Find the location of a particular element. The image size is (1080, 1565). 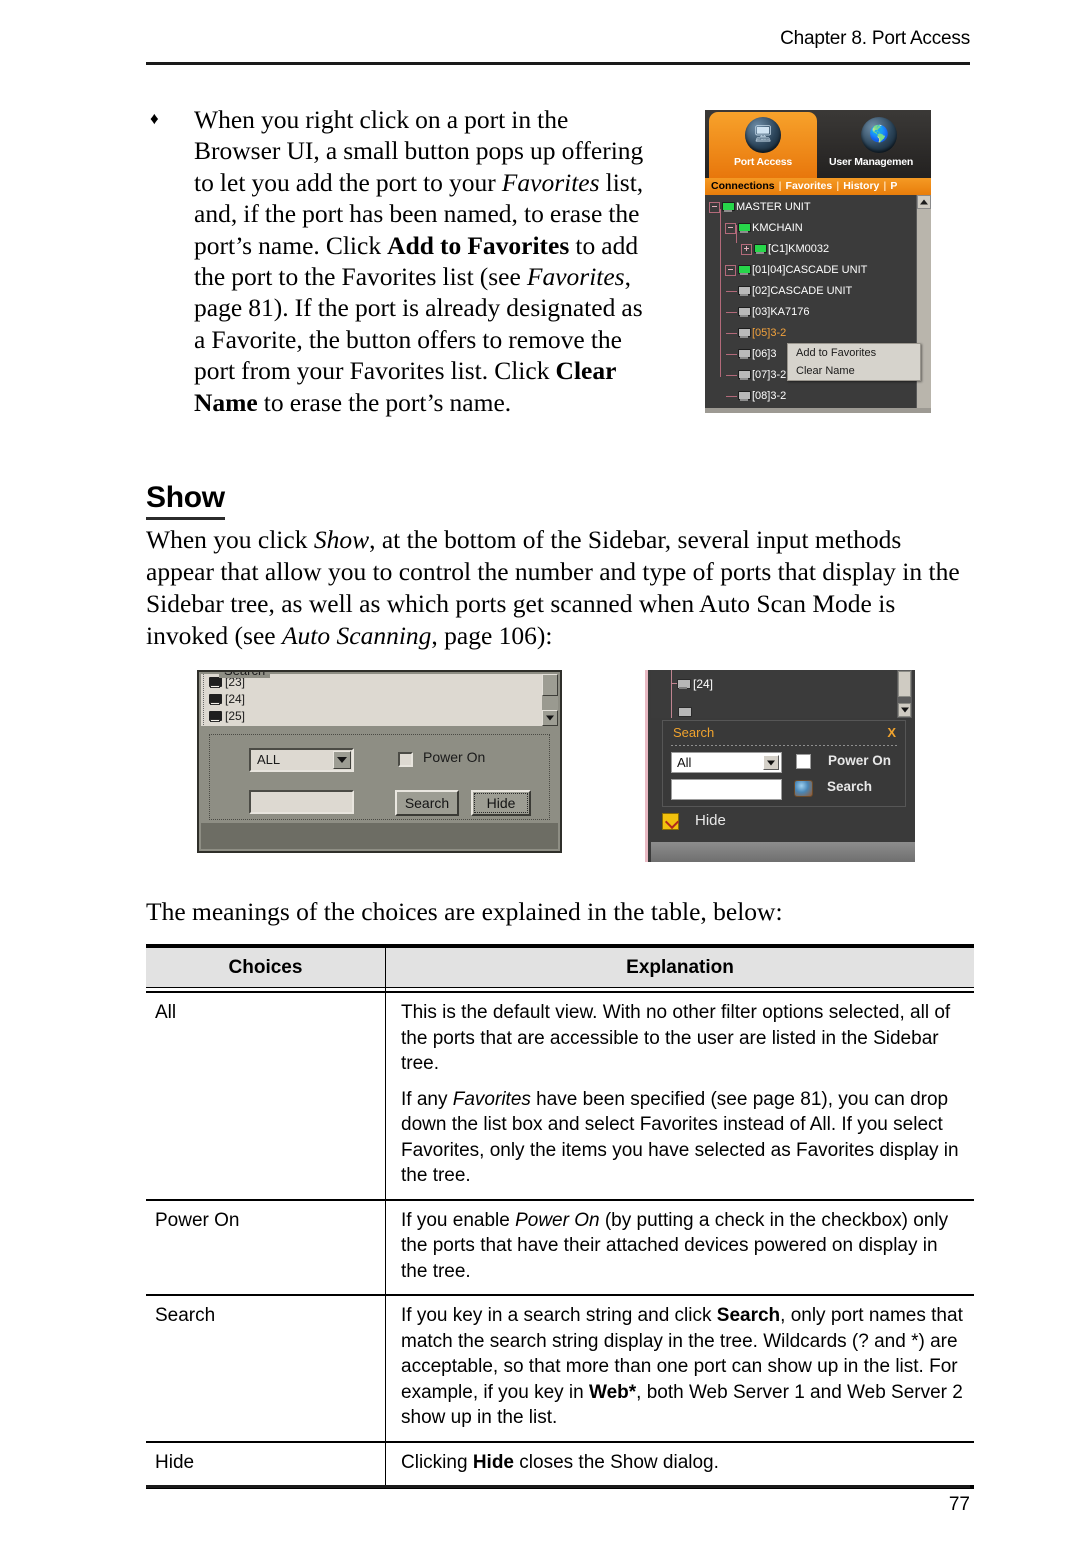

context-menu: Add to Favorites Clear Name is located at coordinates (854, 362).